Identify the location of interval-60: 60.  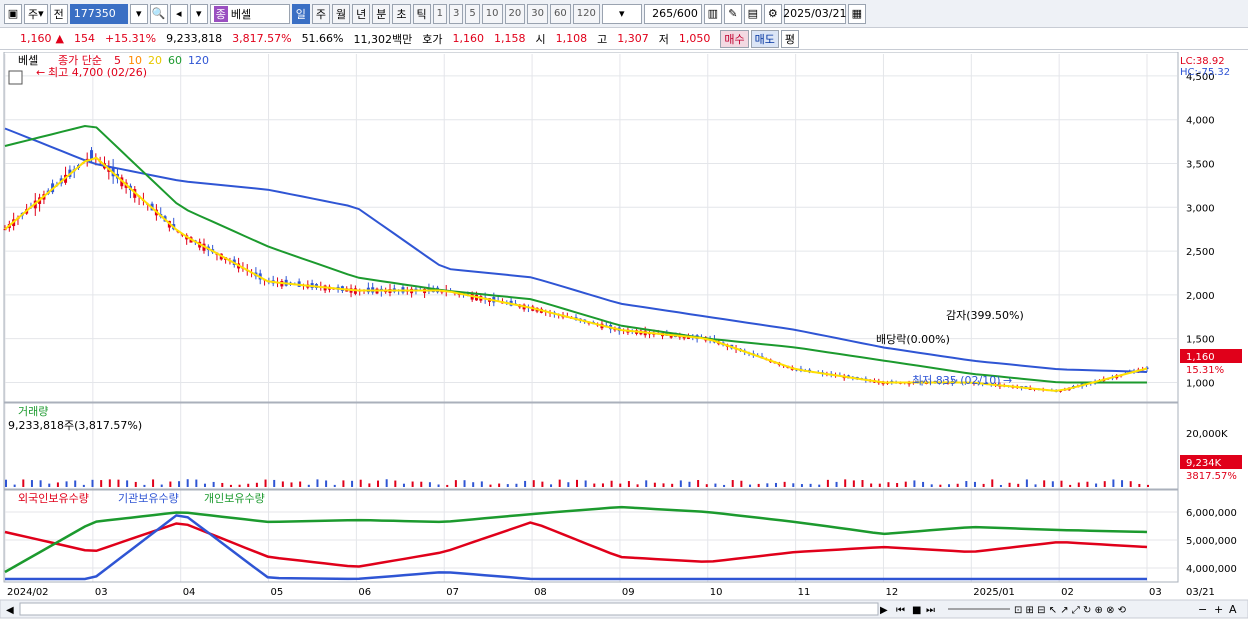
(560, 13).